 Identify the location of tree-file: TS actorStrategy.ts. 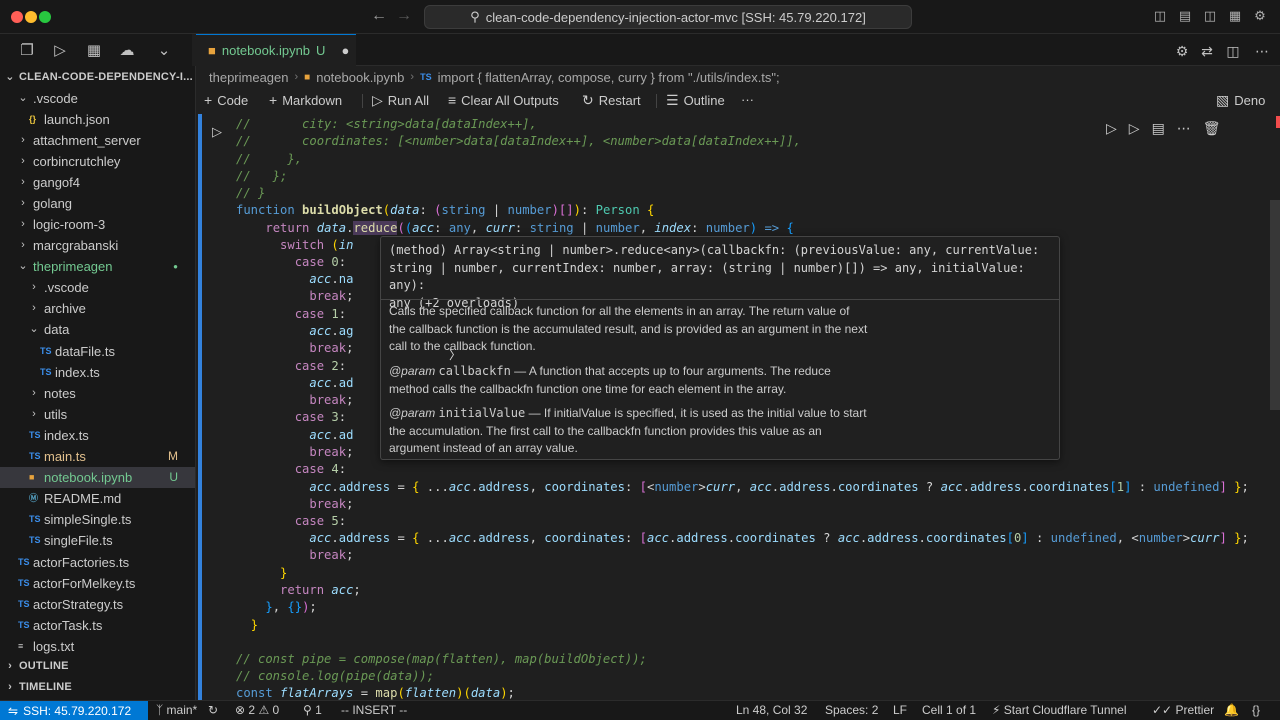
(97, 604).